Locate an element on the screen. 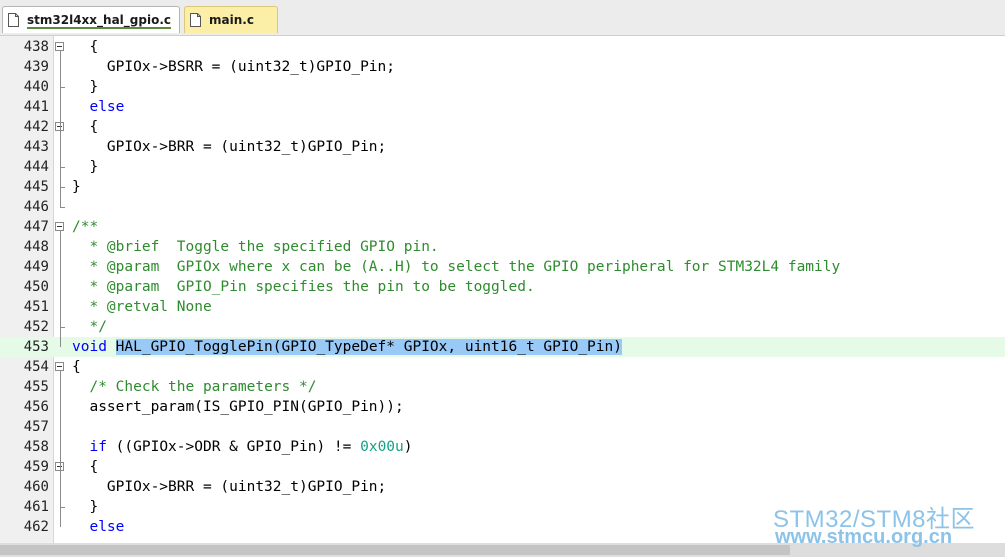 The image size is (1005, 557). code-token: if is located at coordinates (98, 447).